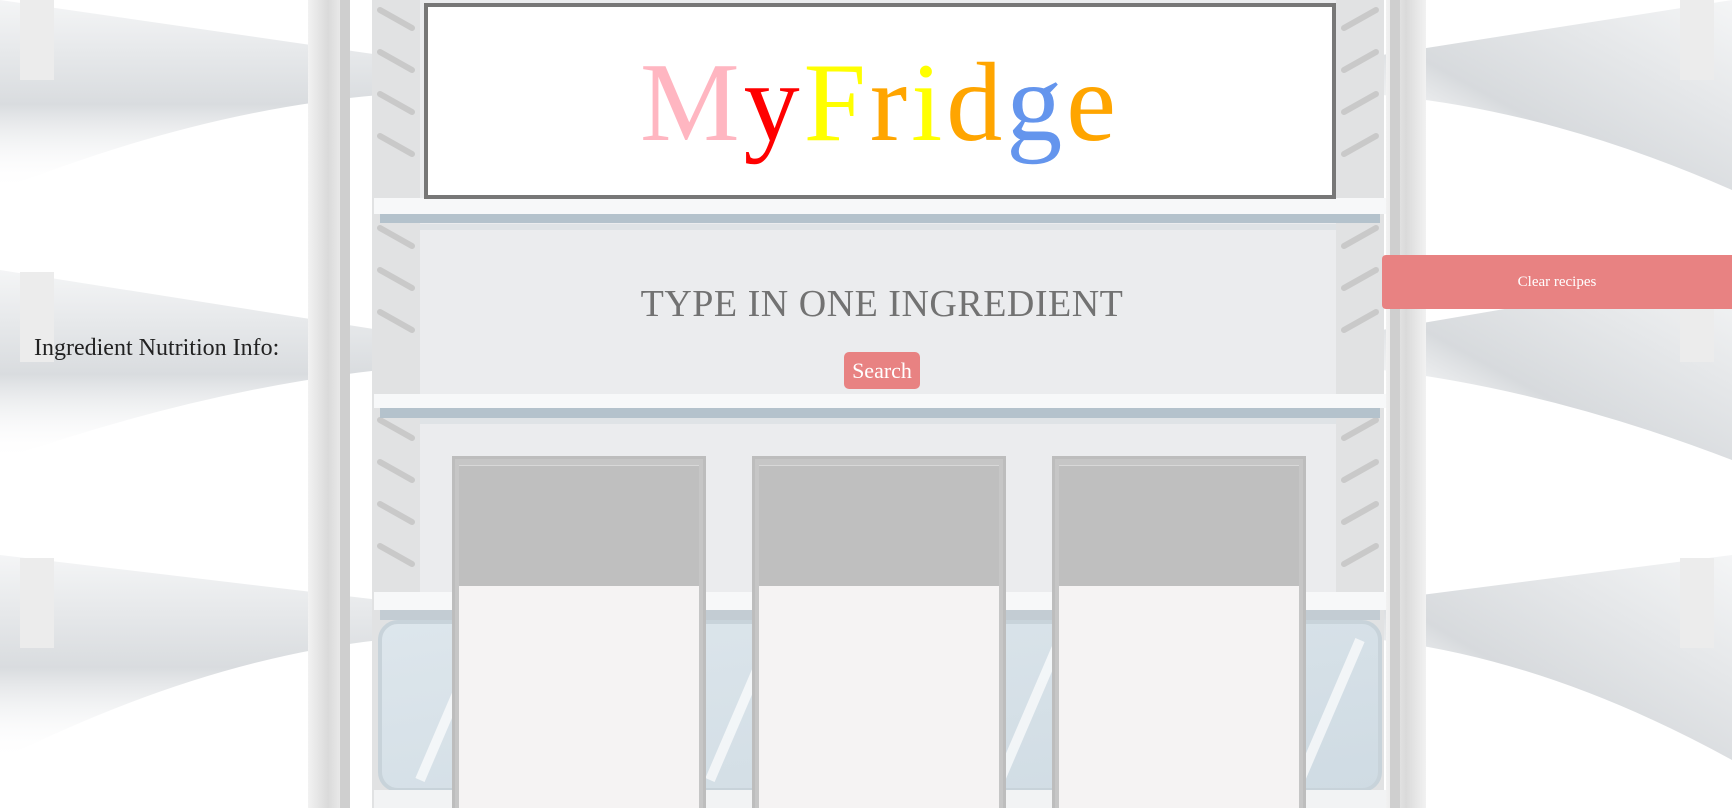 This screenshot has height=808, width=1732. What do you see at coordinates (890, 103) in the screenshot?
I see `logo-letter: r` at bounding box center [890, 103].